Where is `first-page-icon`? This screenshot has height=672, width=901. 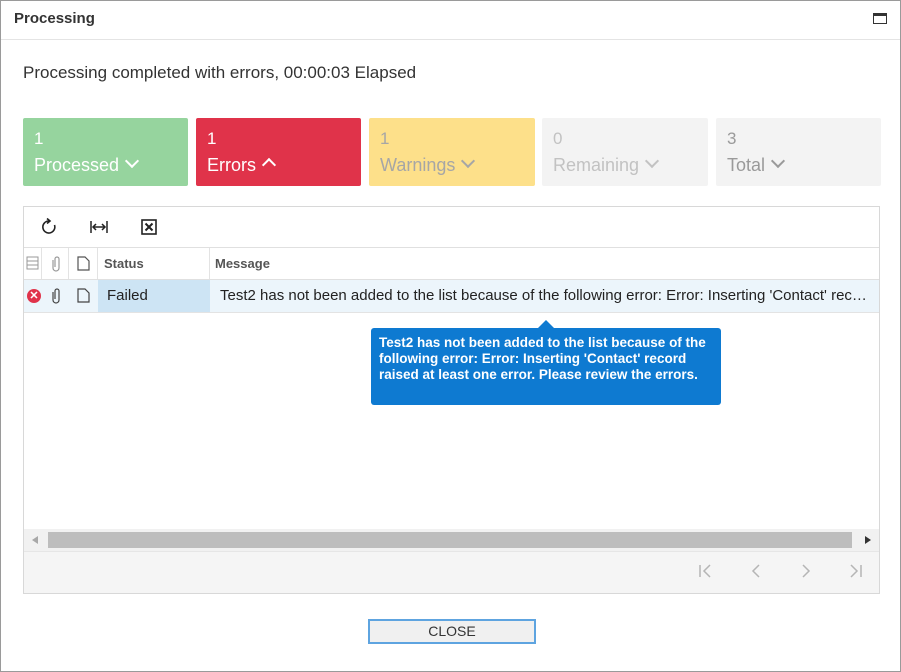
first-page-icon is located at coordinates (706, 573).